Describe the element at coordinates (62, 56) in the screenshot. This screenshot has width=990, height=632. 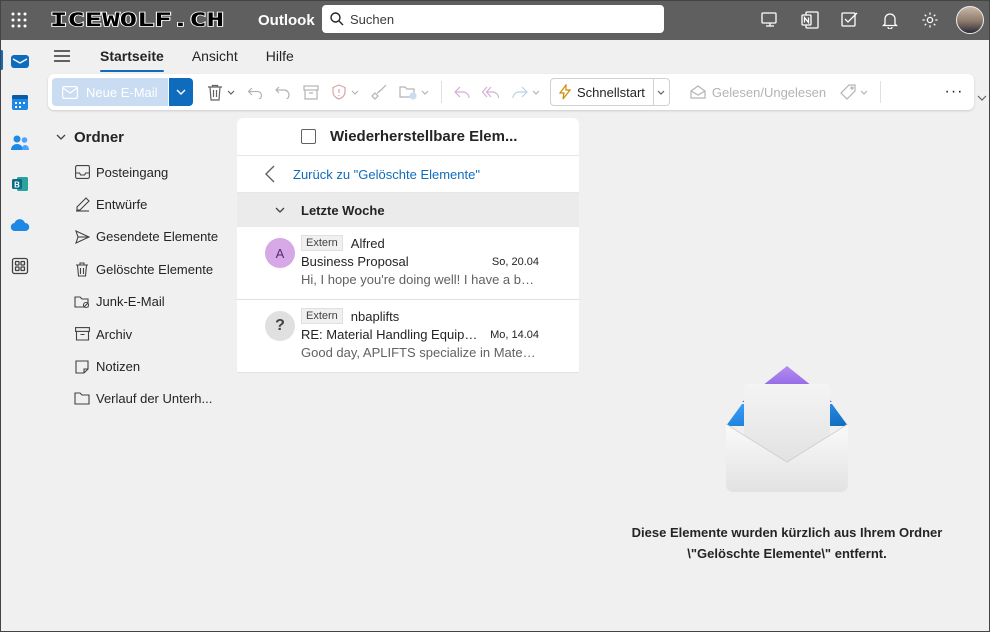
I see `hamburger-menu-icon` at that location.